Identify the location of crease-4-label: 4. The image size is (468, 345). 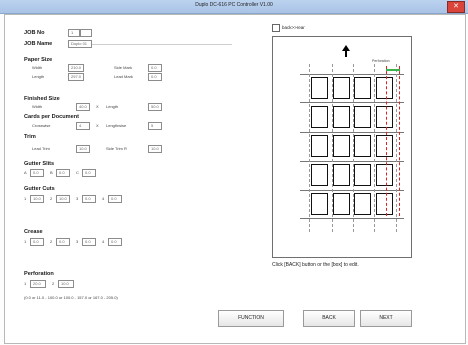
(103, 241).